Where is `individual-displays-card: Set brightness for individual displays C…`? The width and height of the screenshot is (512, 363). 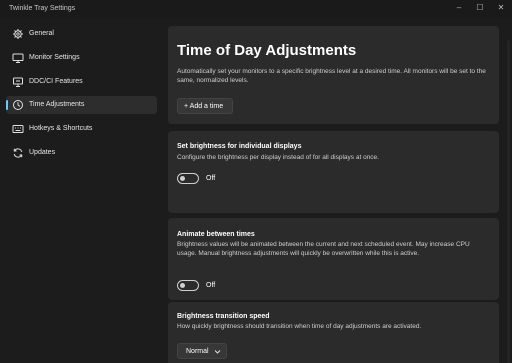 individual-displays-card: Set brightness for individual displays C… is located at coordinates (333, 172).